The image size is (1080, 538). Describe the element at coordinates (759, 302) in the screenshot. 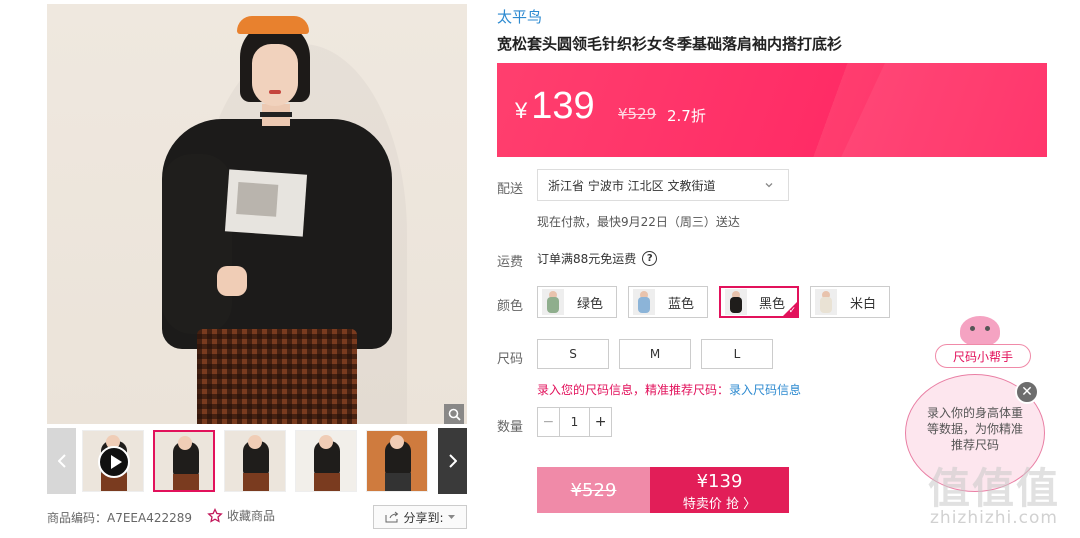

I see `color-option-black: 黑色 ✓` at that location.